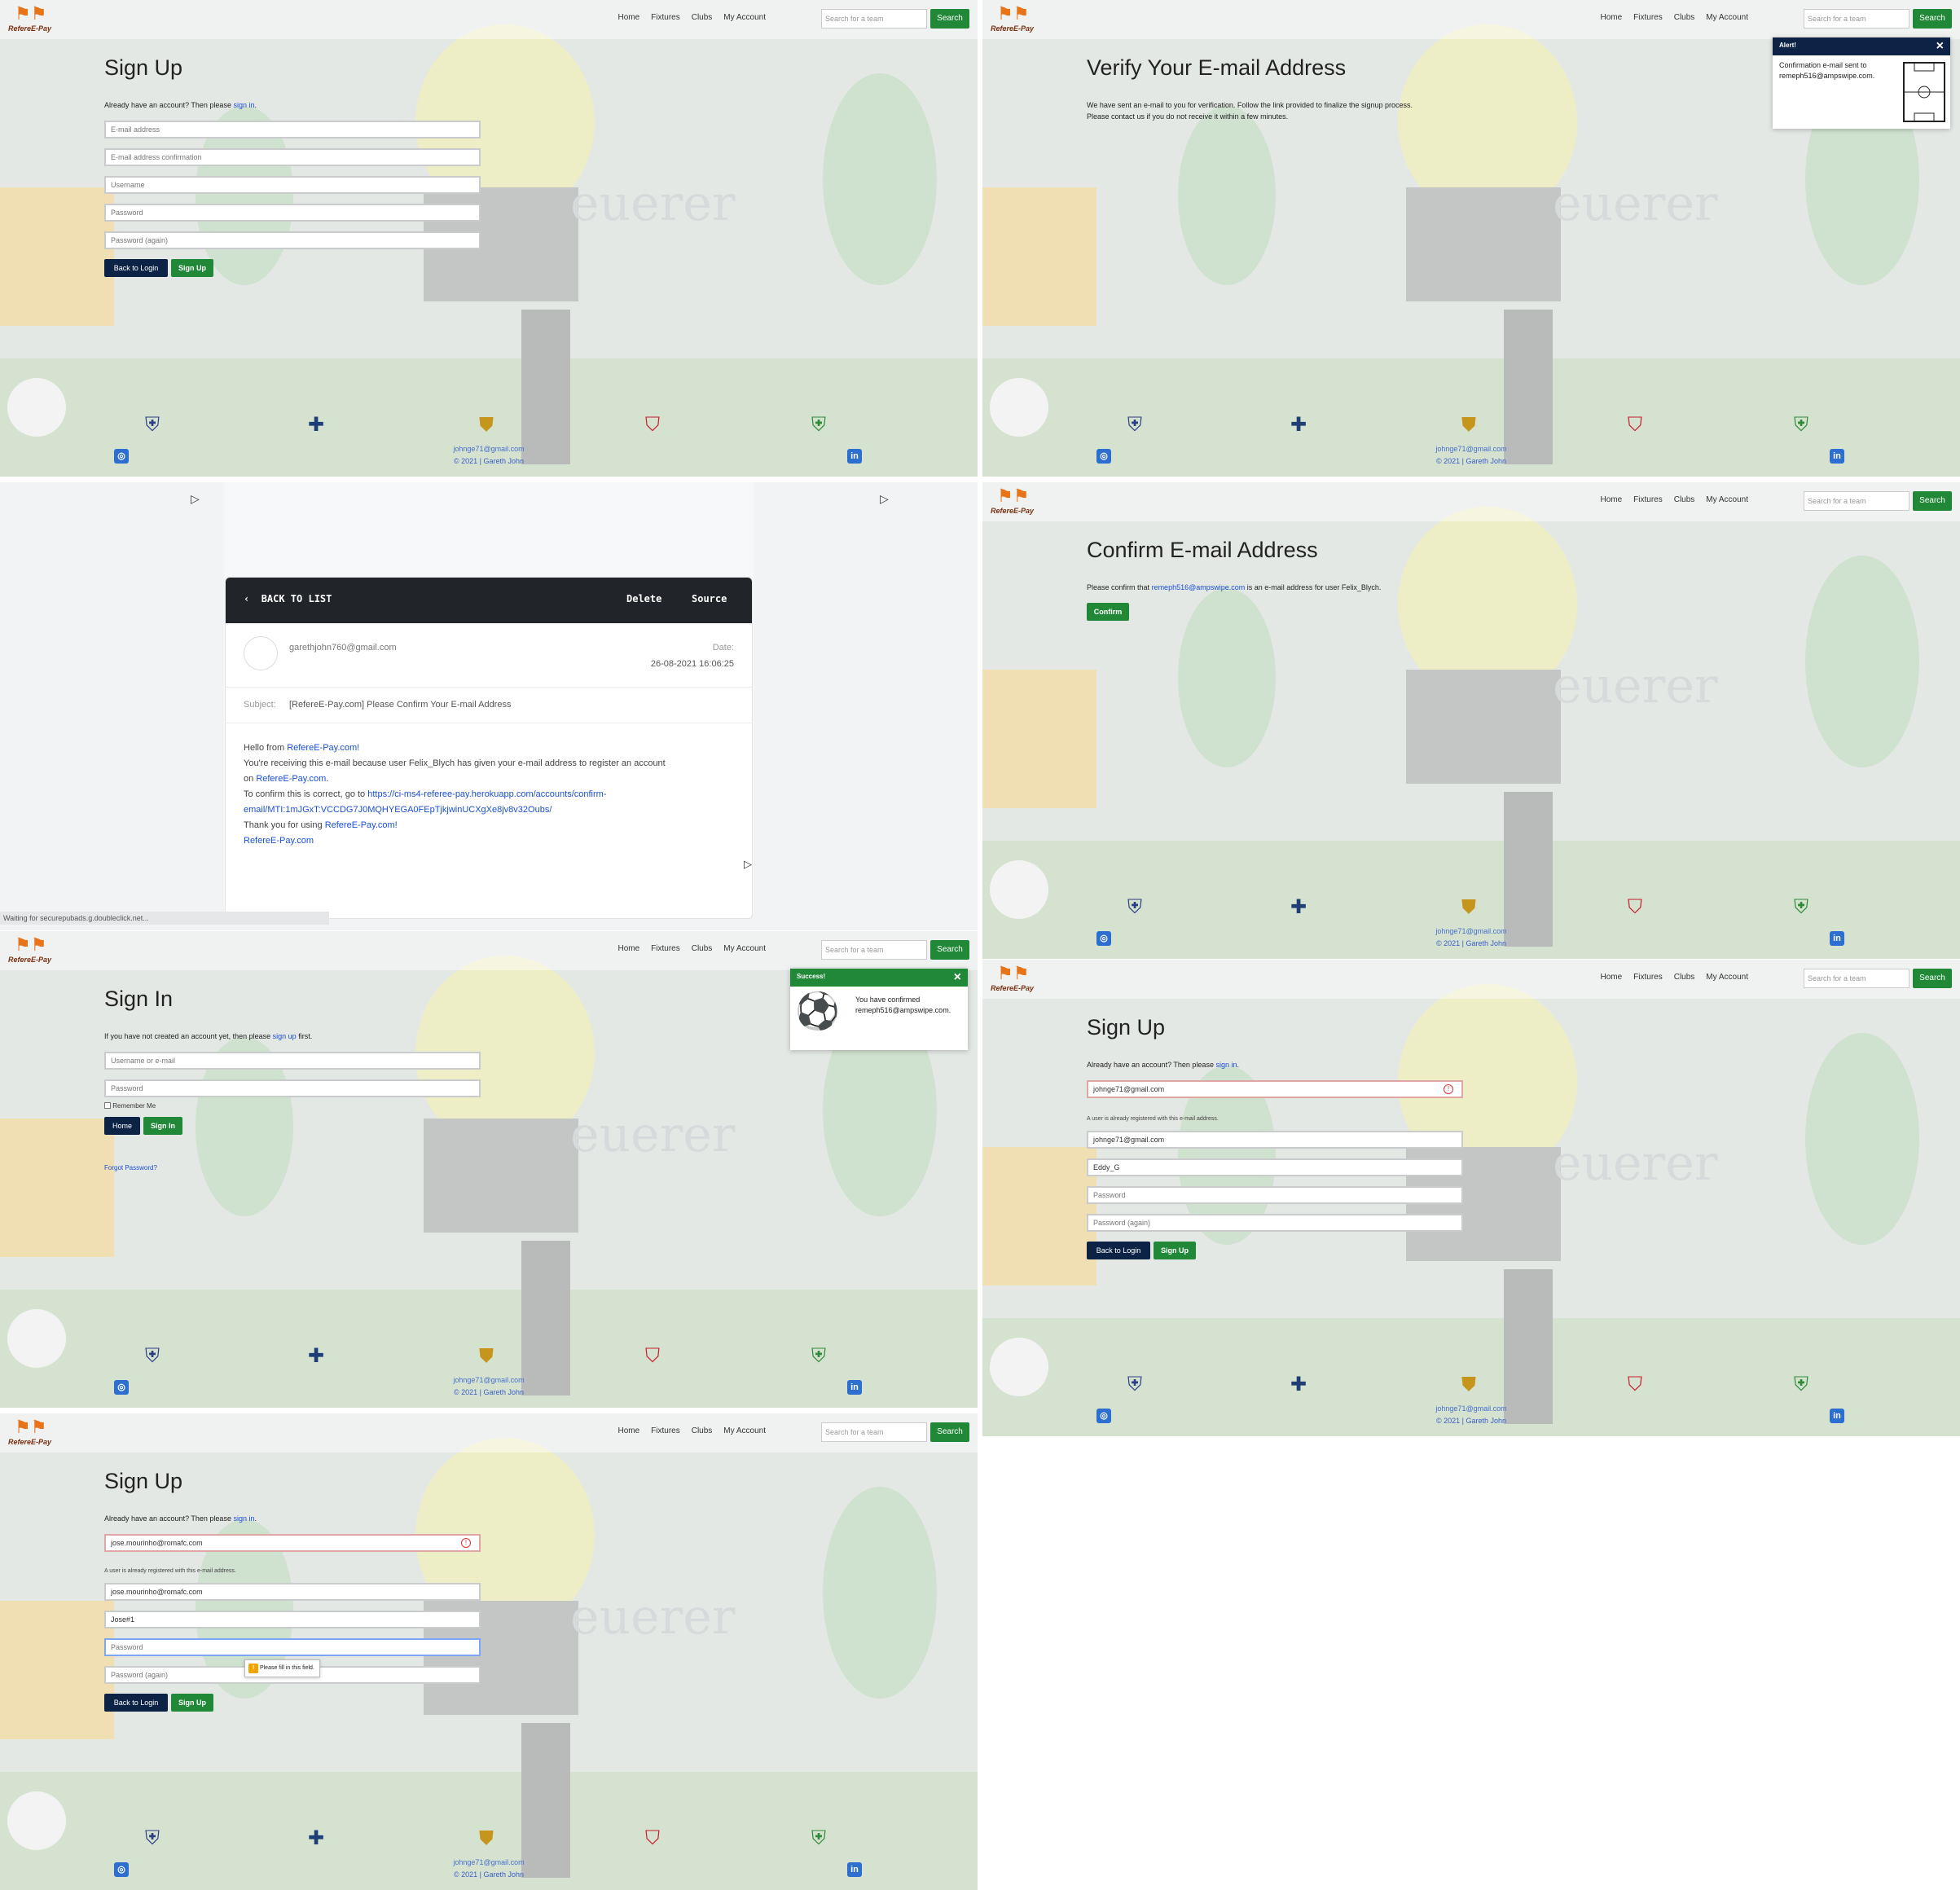 The image size is (1960, 1890). What do you see at coordinates (285, 1036) in the screenshot?
I see `signup-link: sign up` at bounding box center [285, 1036].